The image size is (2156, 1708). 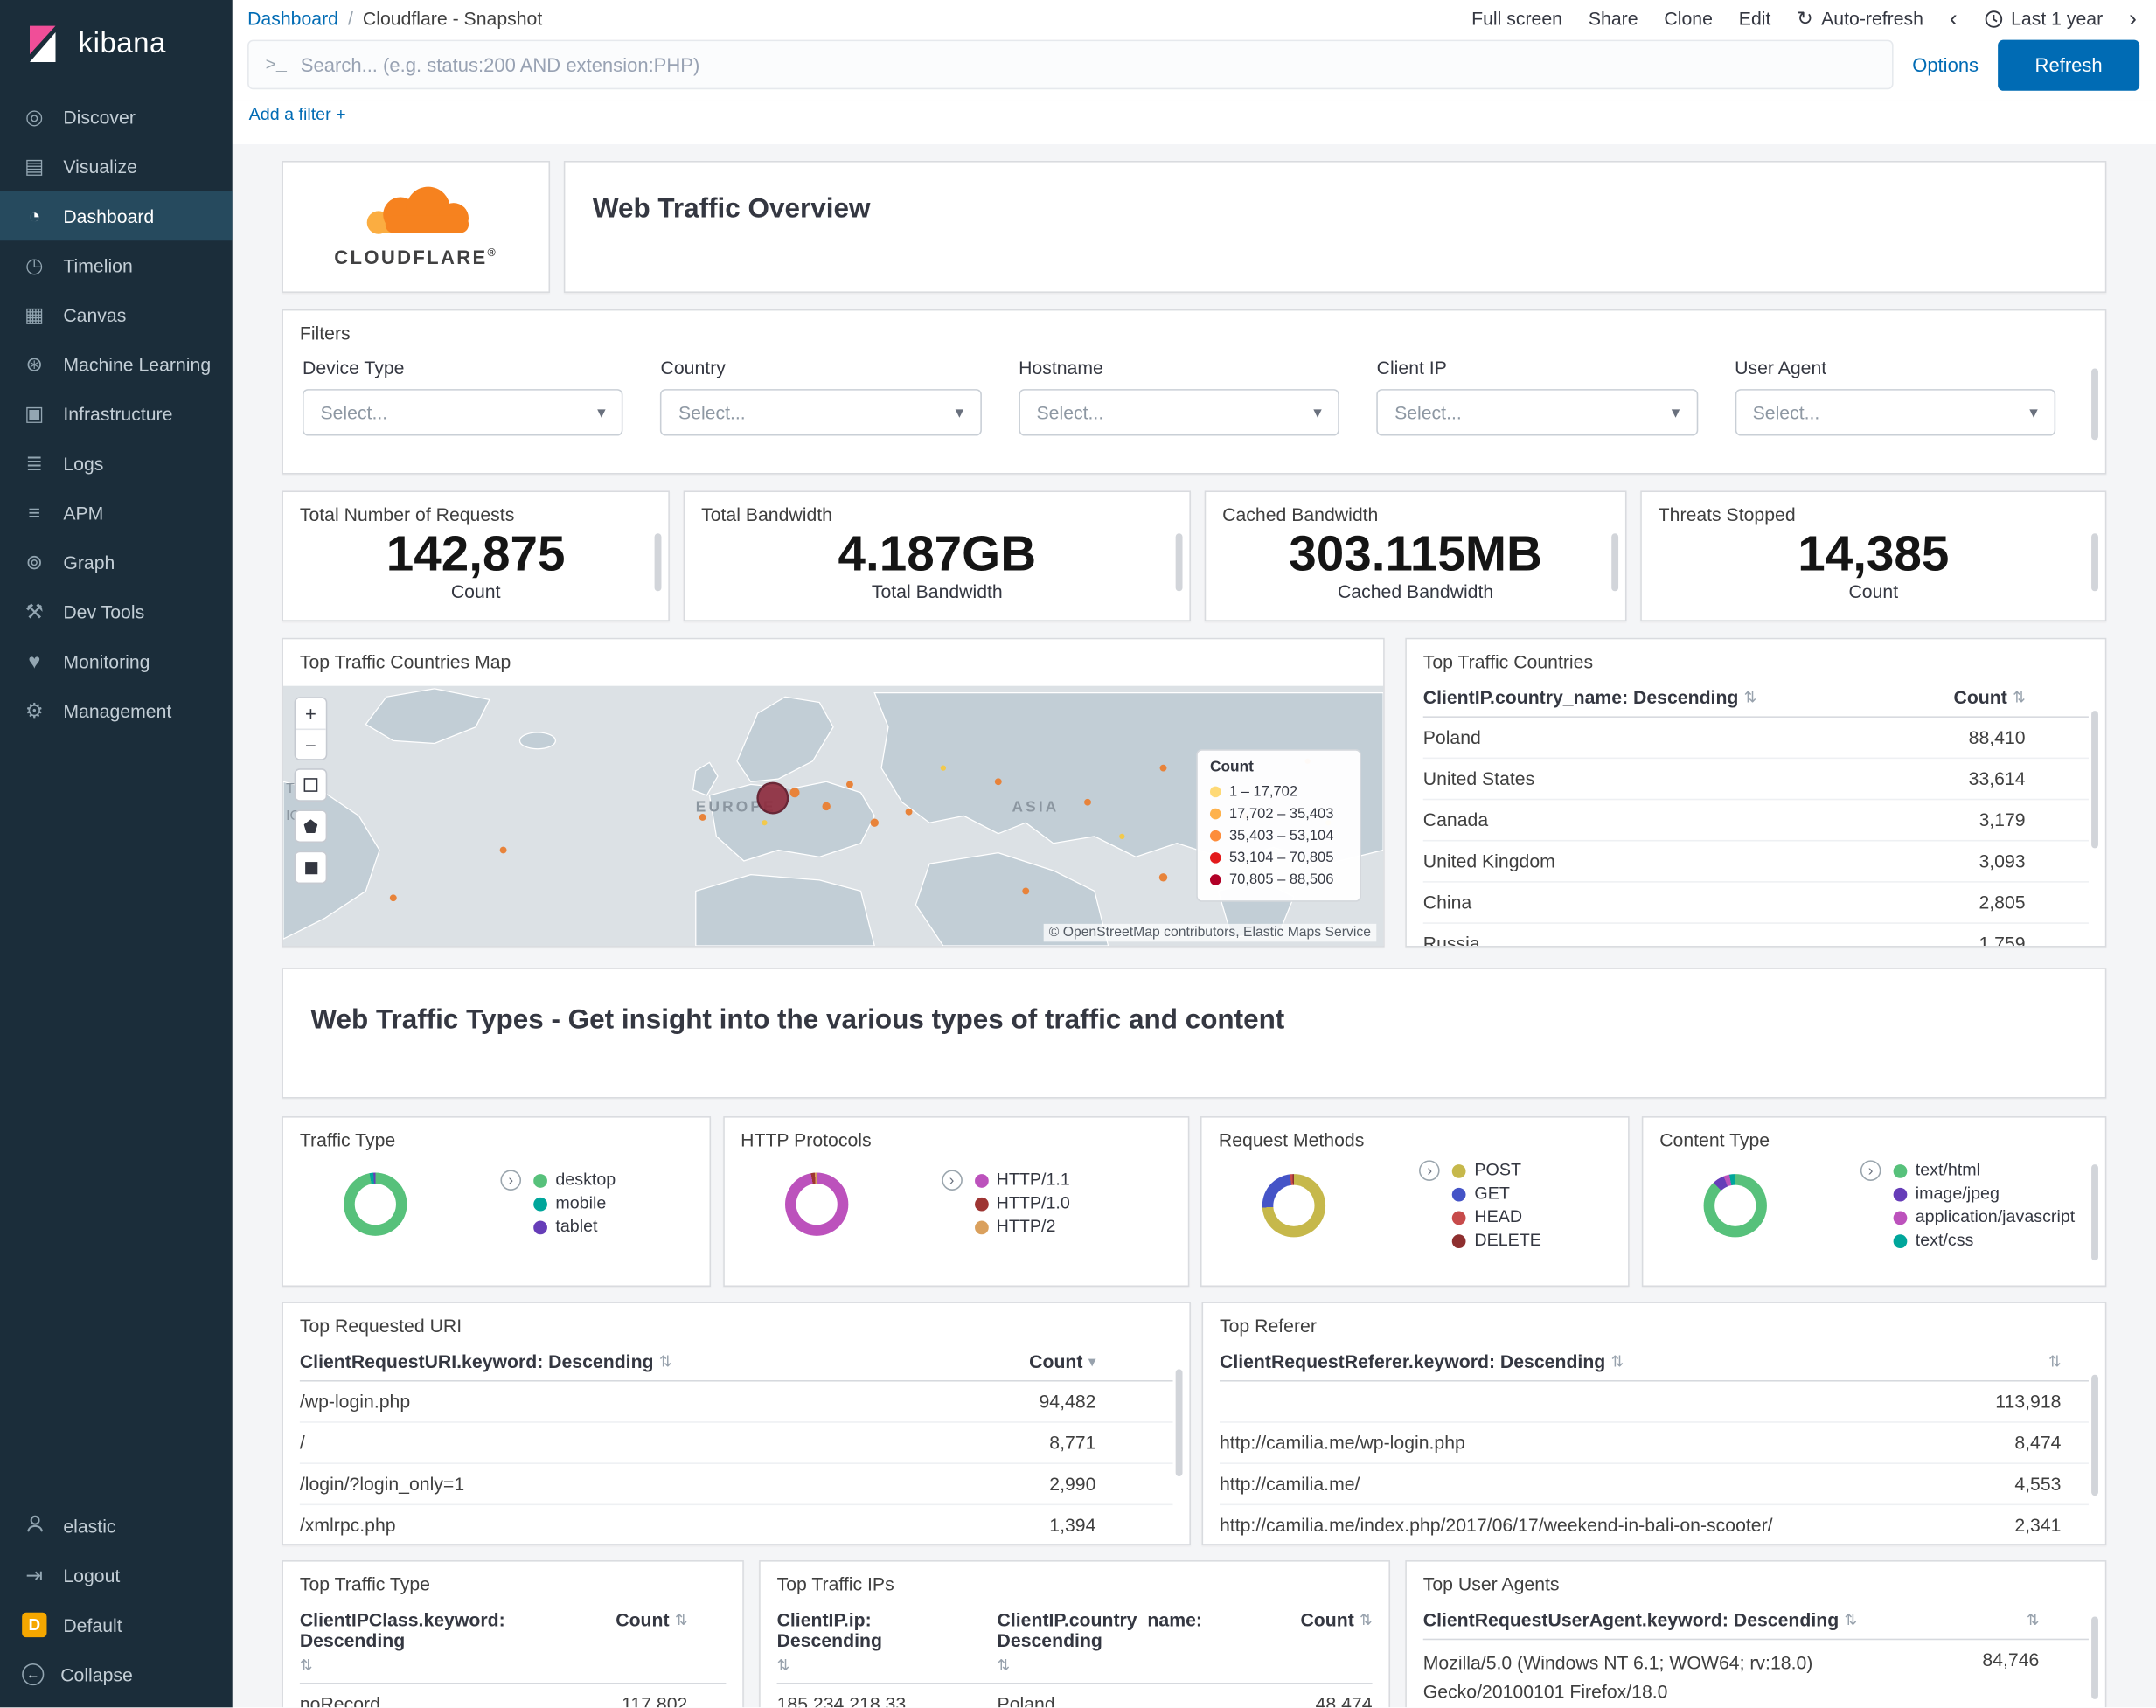 I want to click on legend-item: GET, so click(x=1496, y=1194).